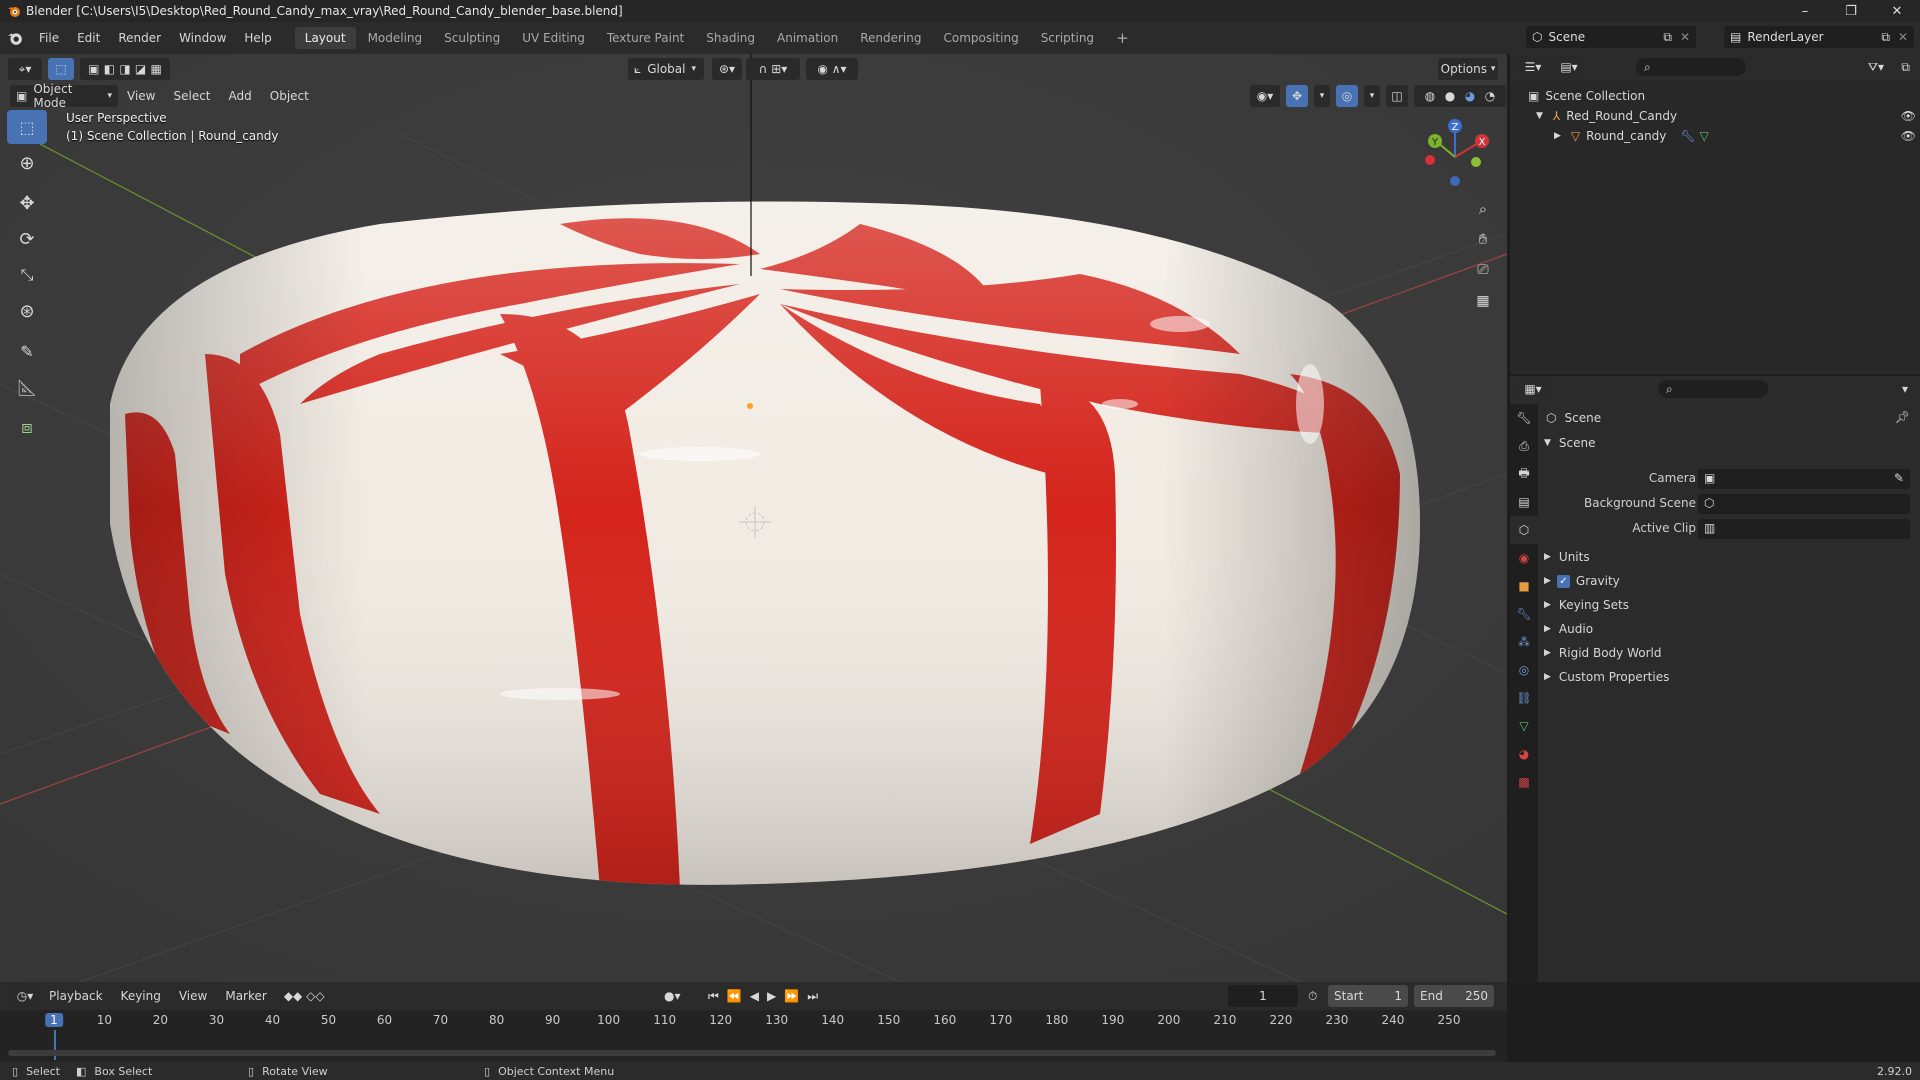 The image size is (1920, 1080). Describe the element at coordinates (1902, 417) in the screenshot. I see `pin-icon: 📌︎` at that location.